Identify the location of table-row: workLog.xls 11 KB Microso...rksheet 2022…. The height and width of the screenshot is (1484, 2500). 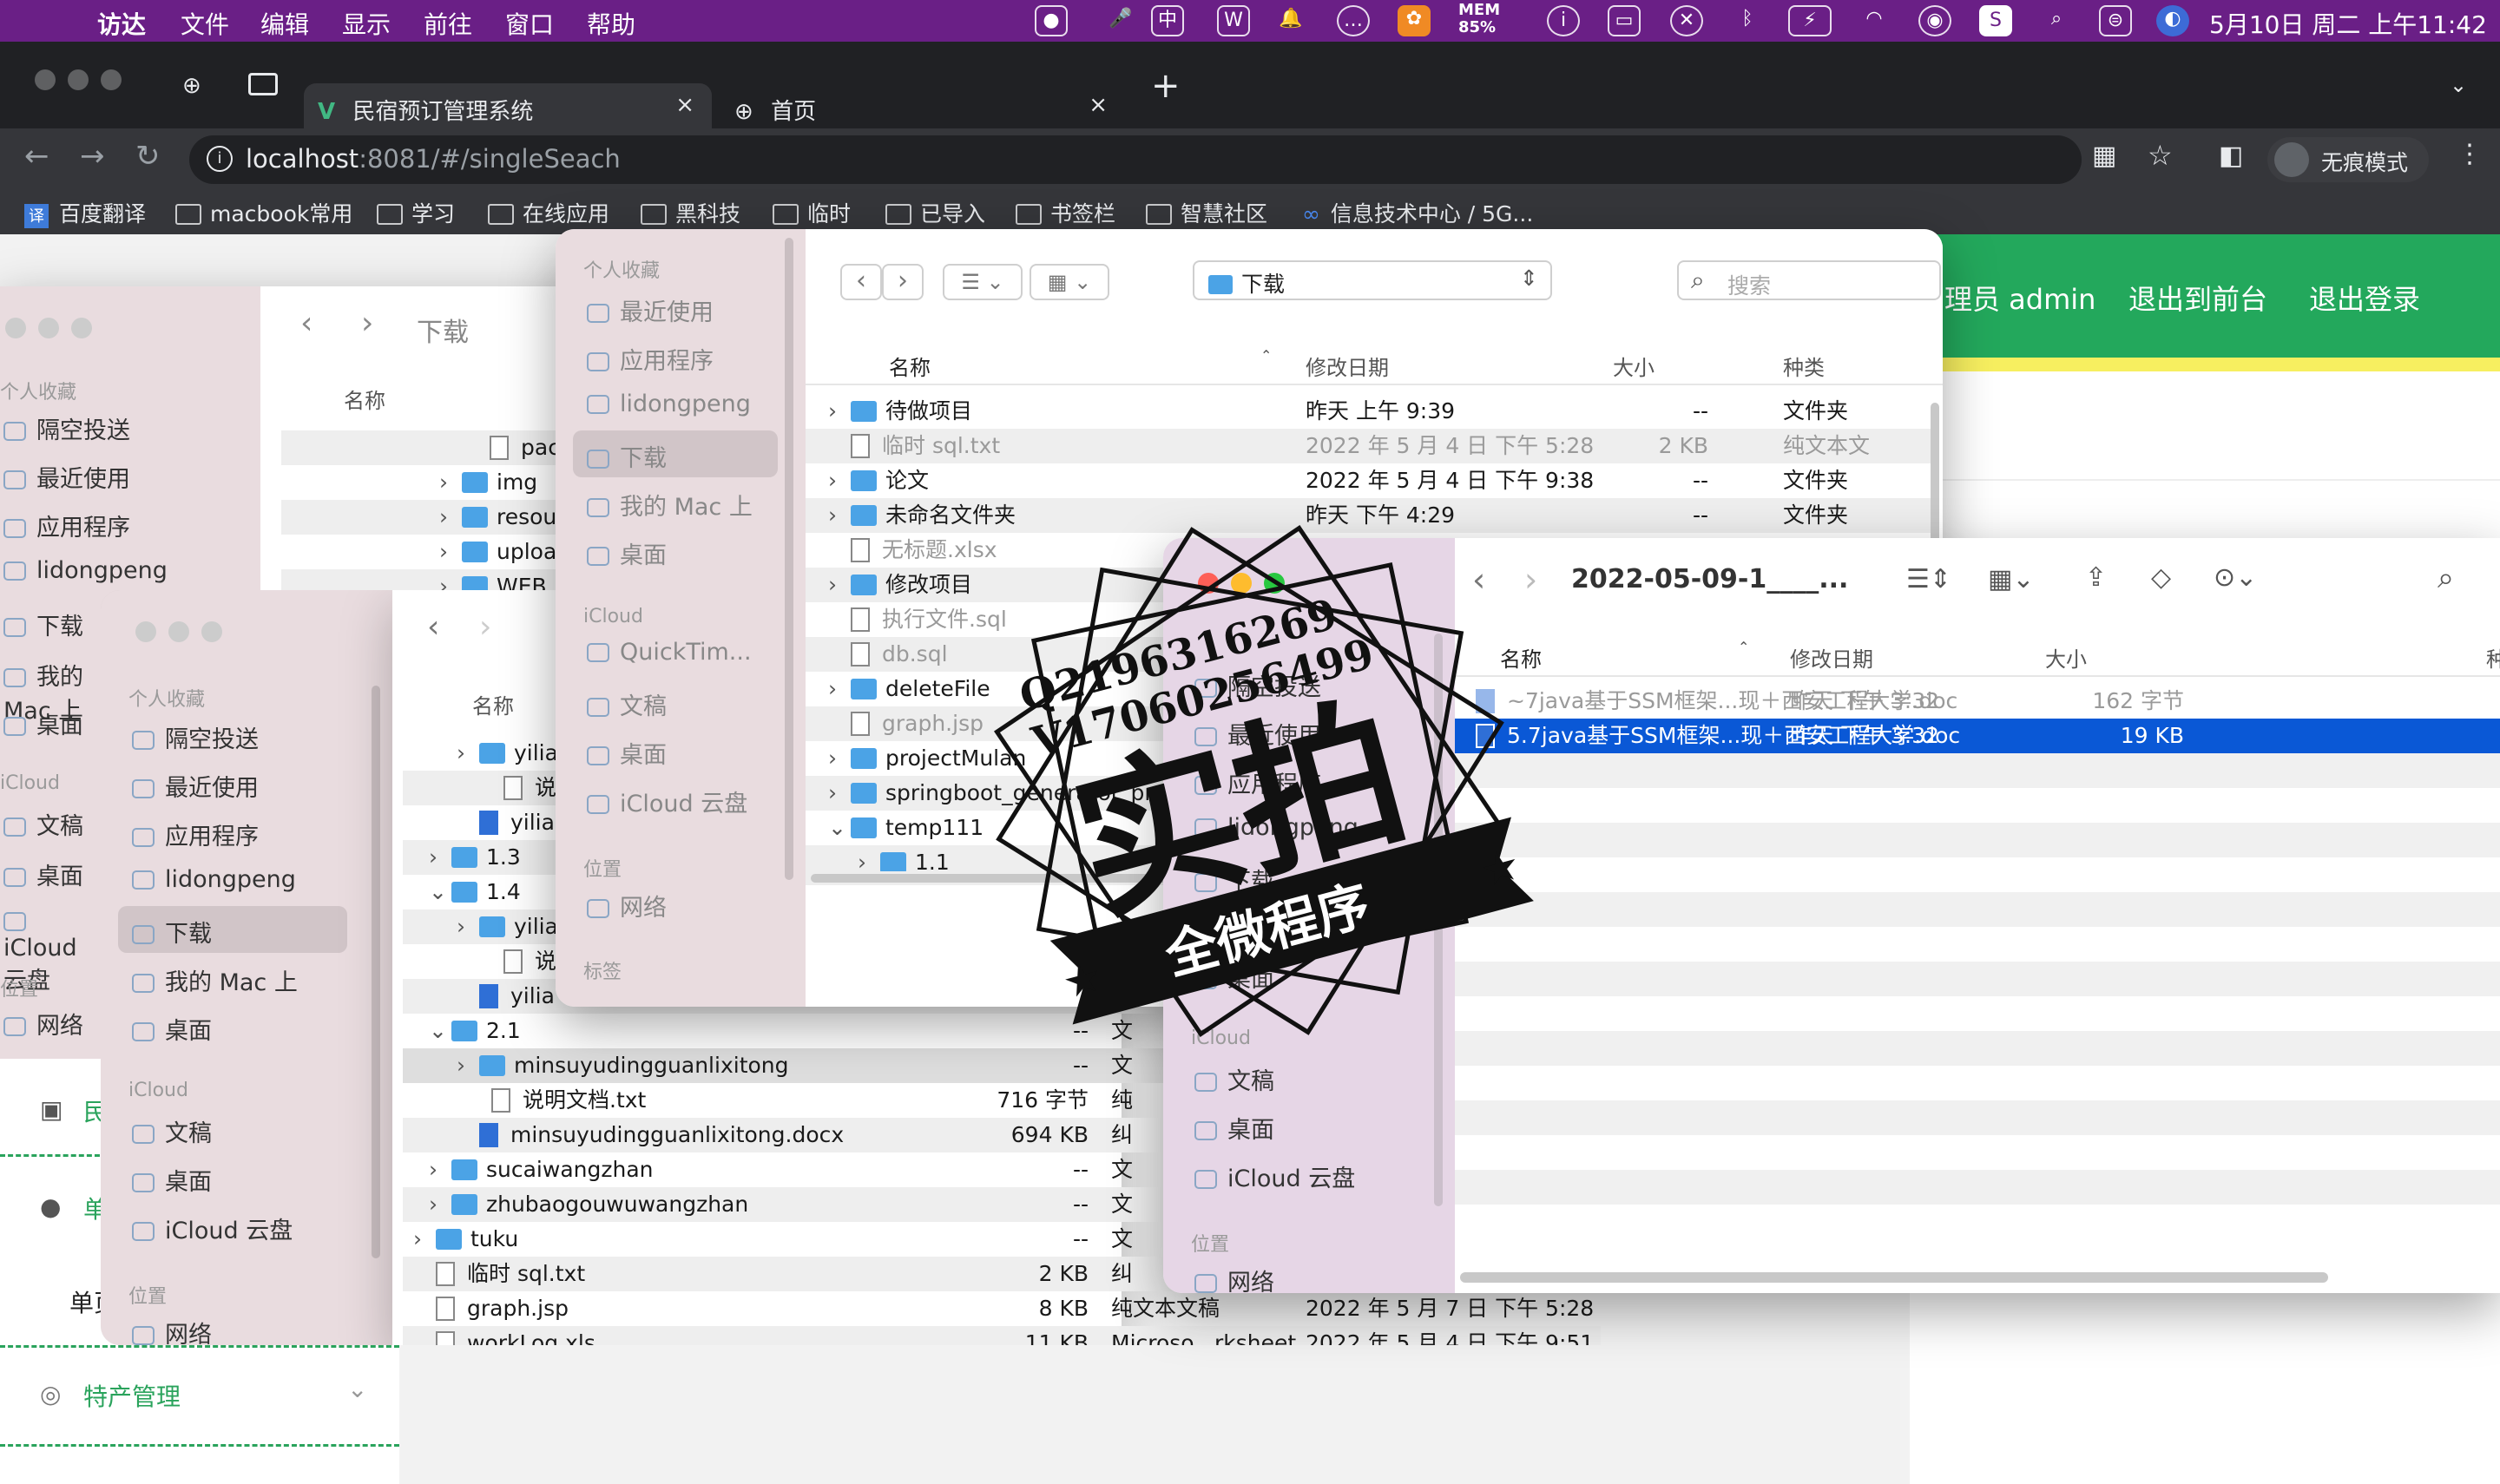
(1002, 1335).